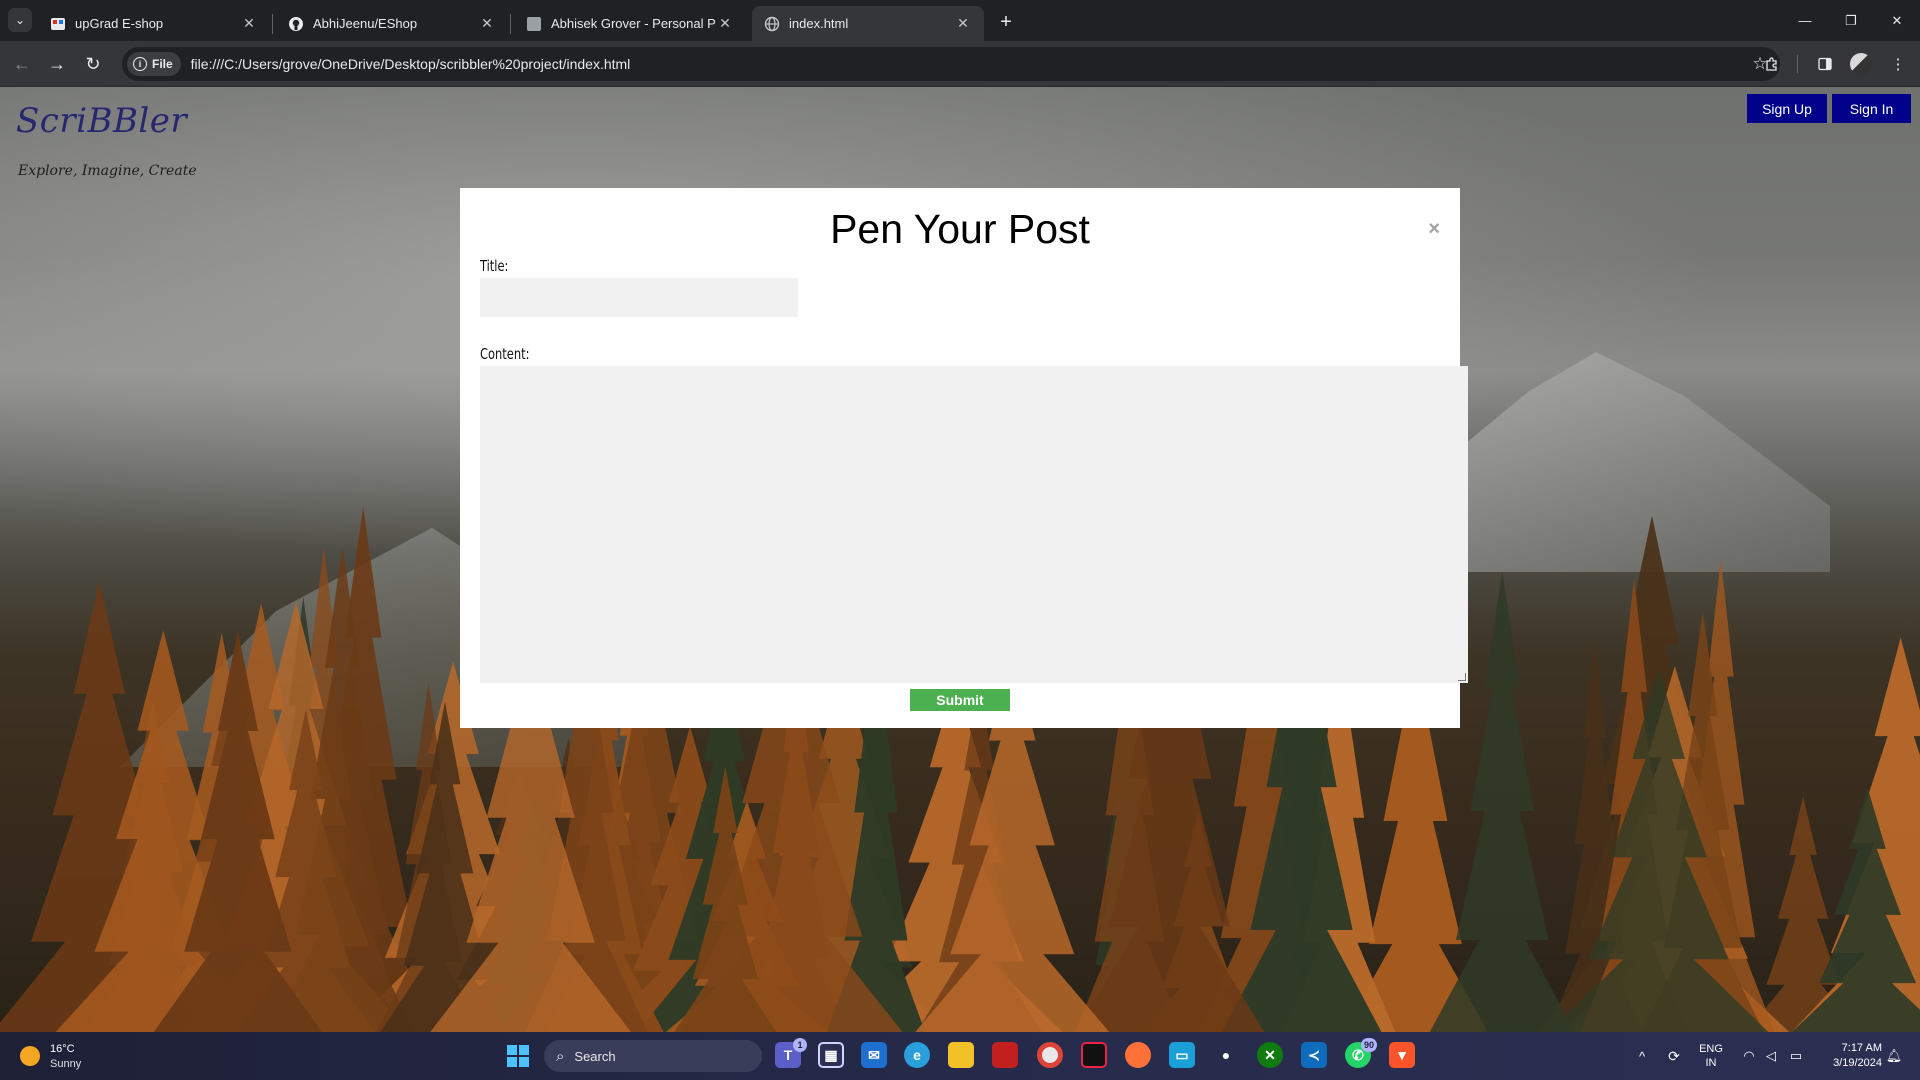  What do you see at coordinates (365, 23) in the screenshot?
I see `tab-title: AbhiJeenu/EShop` at bounding box center [365, 23].